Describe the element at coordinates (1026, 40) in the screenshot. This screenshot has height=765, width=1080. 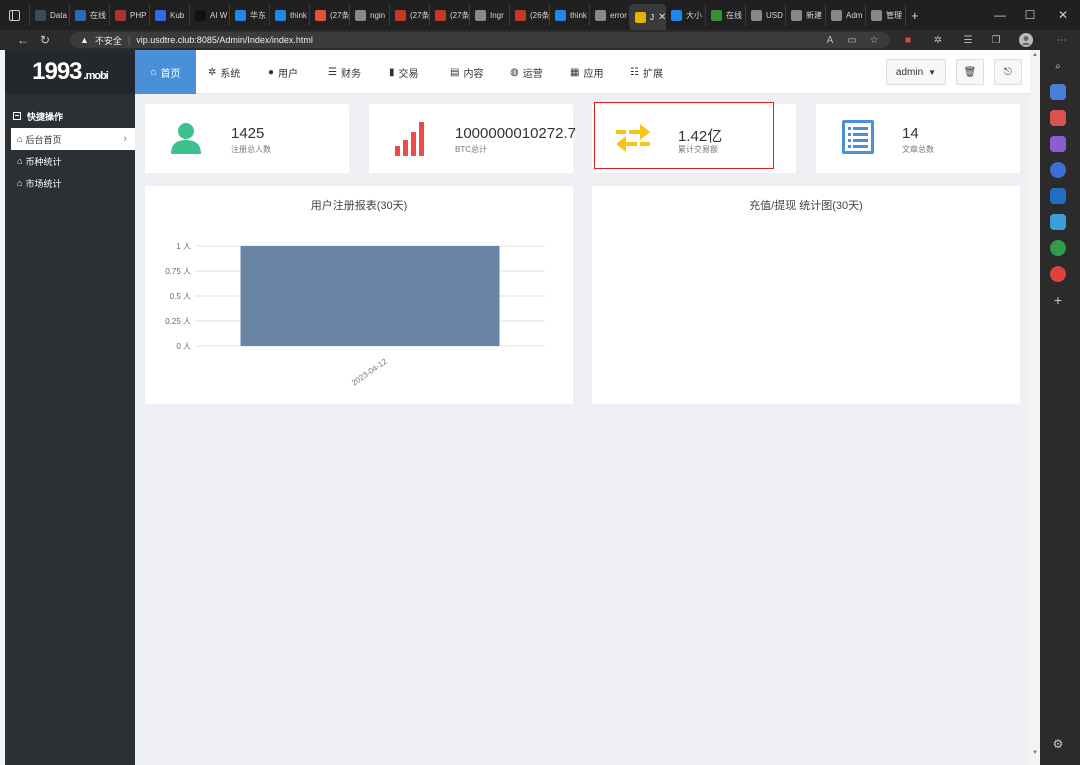
I see `profile-avatar` at that location.